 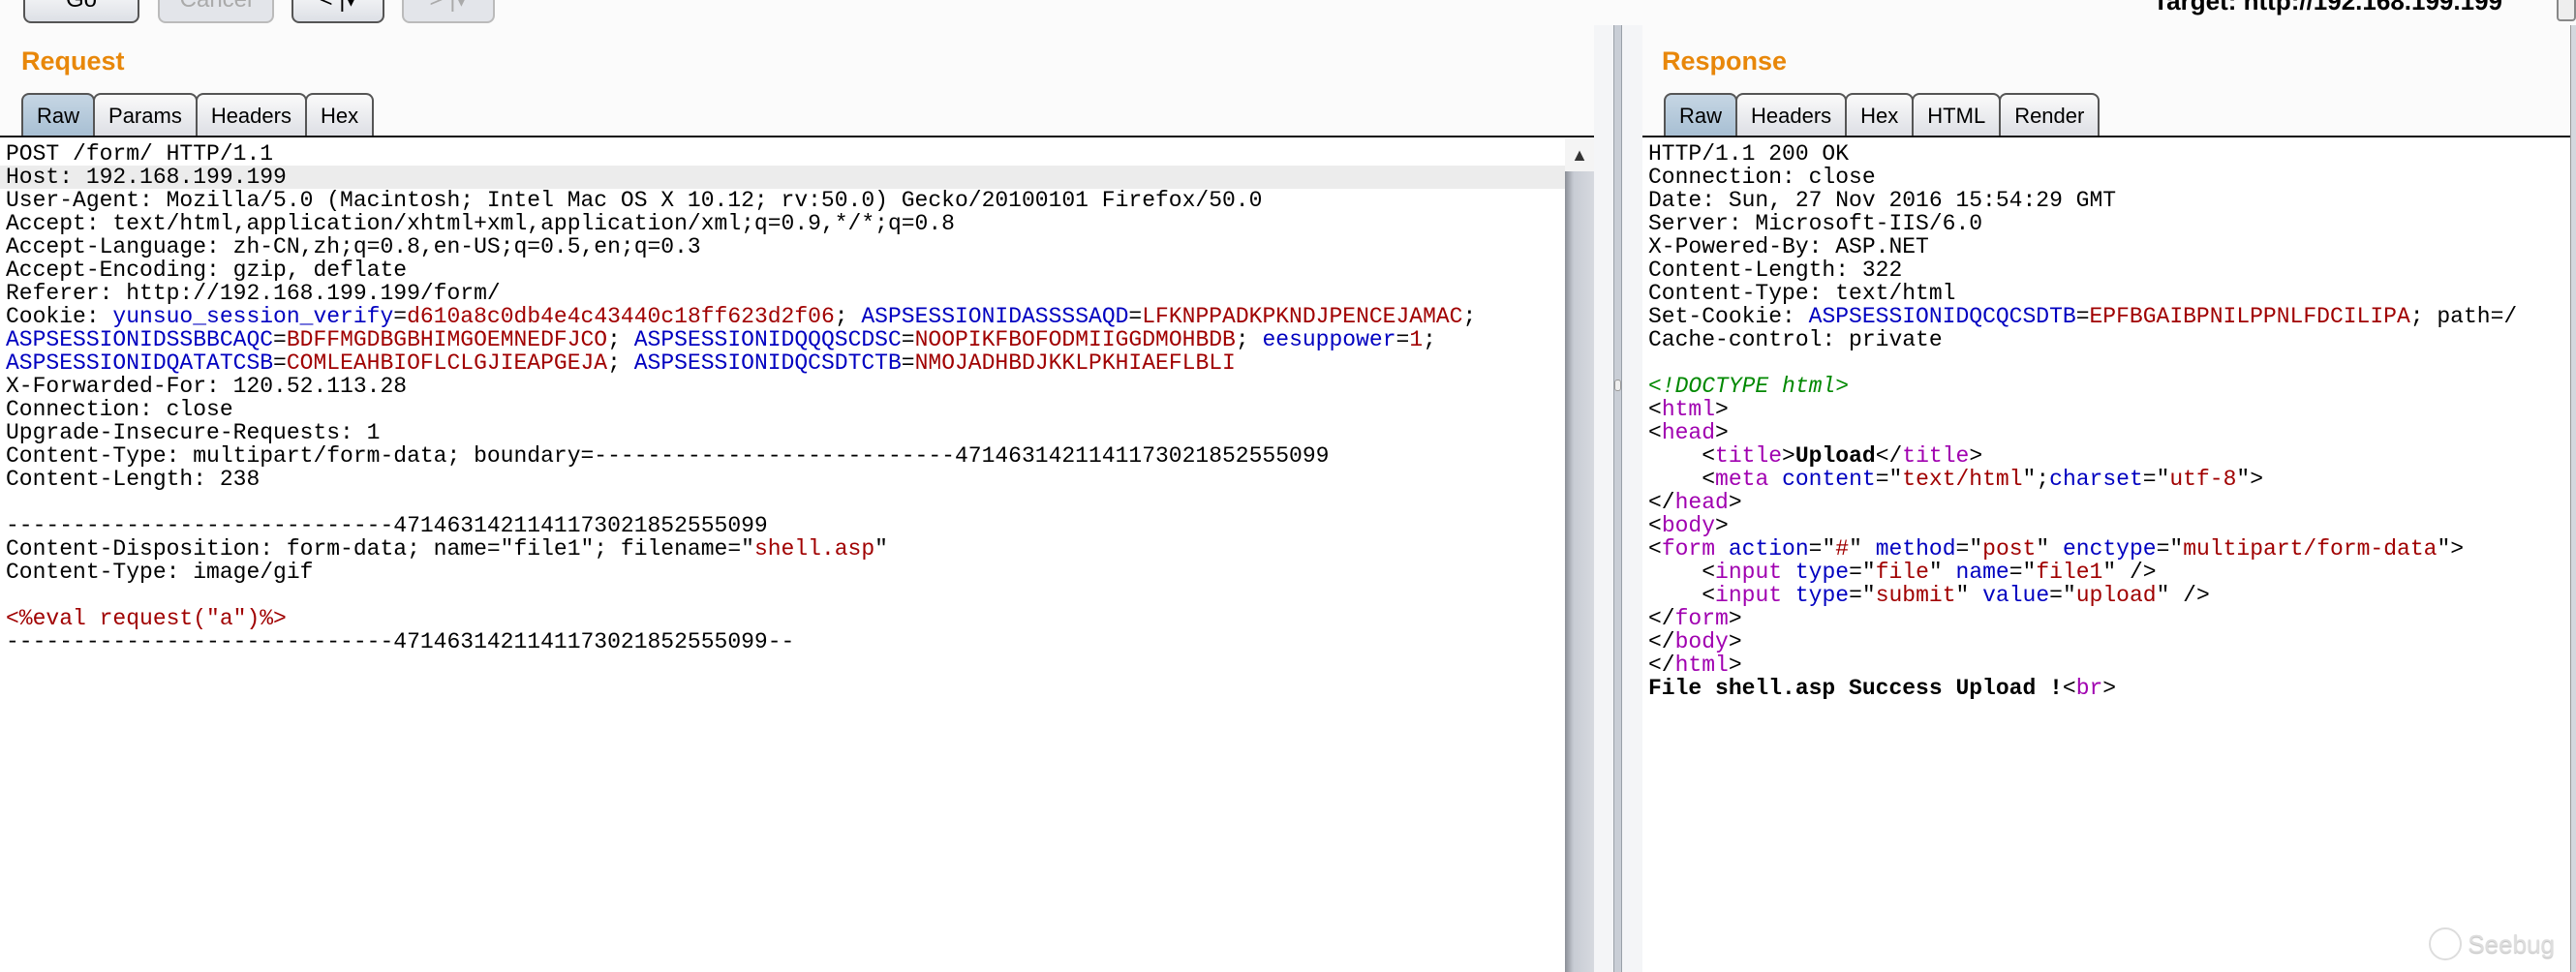 I want to click on request-scrollbar: ▲, so click(x=1579, y=555).